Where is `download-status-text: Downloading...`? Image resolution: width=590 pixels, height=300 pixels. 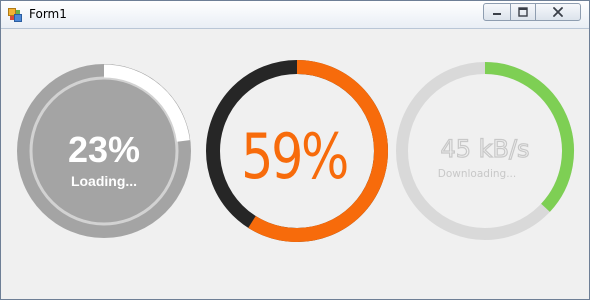
download-status-text: Downloading... is located at coordinates (477, 174).